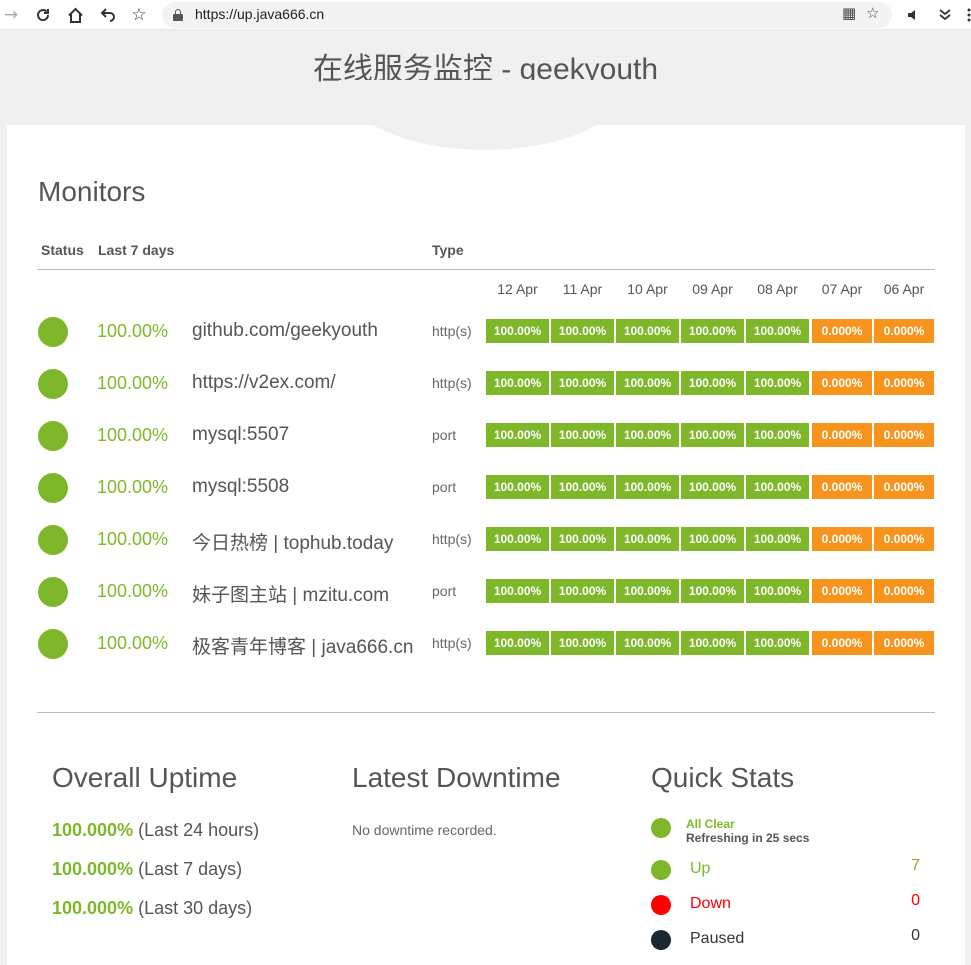 The height and width of the screenshot is (965, 971). I want to click on monitor-name: https://v2ex.com/, so click(264, 383).